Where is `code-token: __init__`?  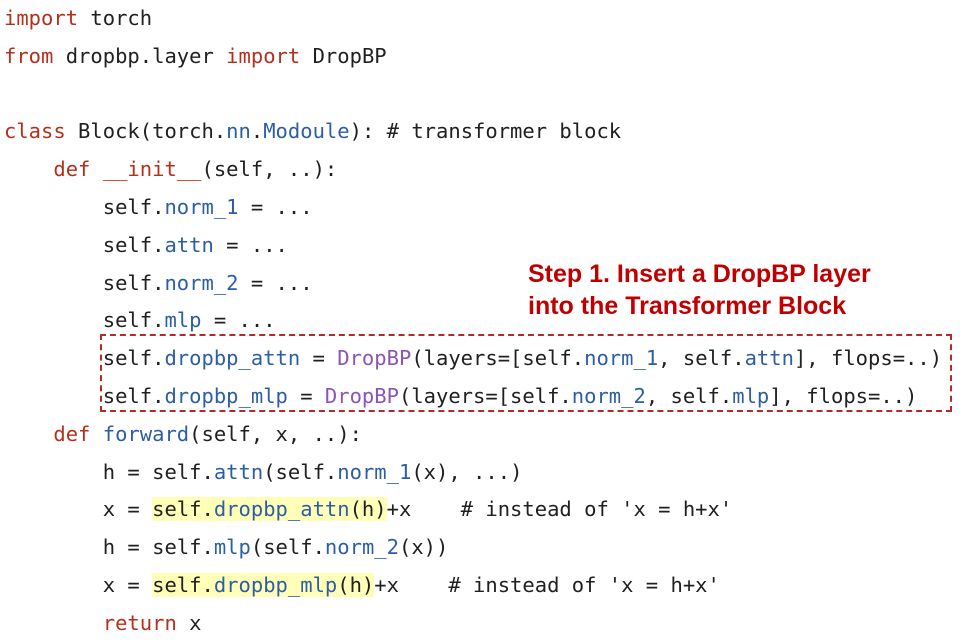
code-token: __init__ is located at coordinates (152, 169).